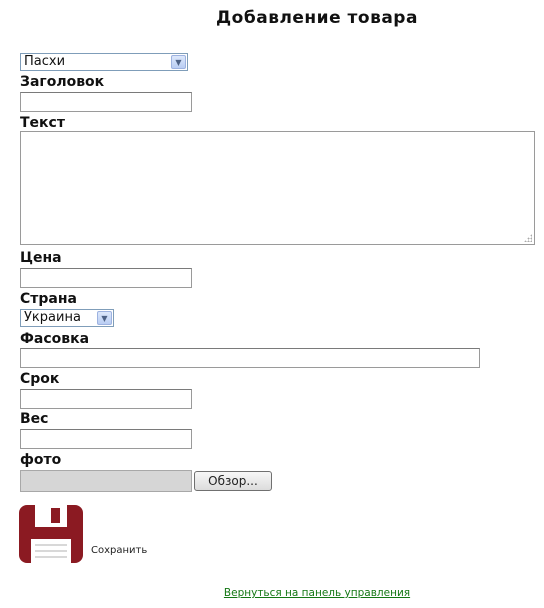  Describe the element at coordinates (41, 258) in the screenshot. I see `price-label: Цена` at that location.